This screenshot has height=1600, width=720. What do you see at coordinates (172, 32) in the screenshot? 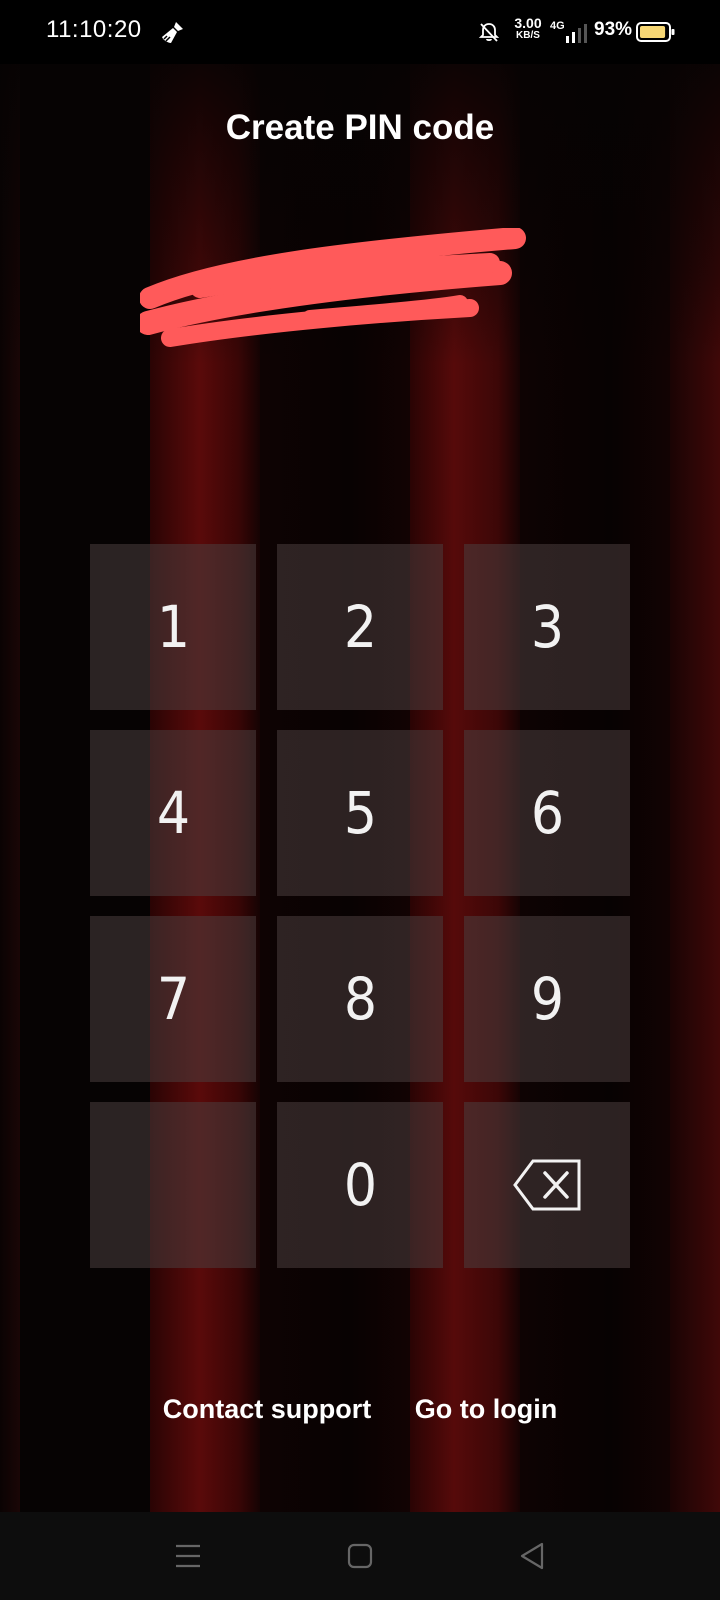
I see `broom-icon` at bounding box center [172, 32].